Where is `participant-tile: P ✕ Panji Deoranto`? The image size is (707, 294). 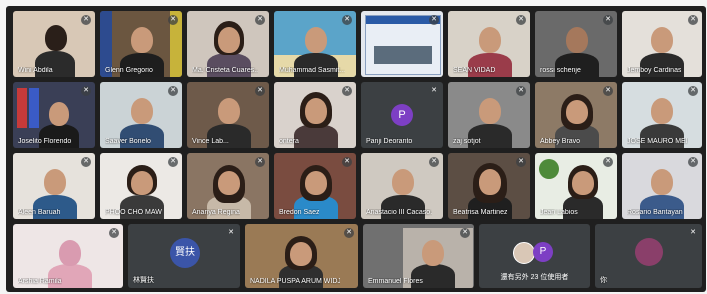 participant-tile: P ✕ Panji Deoranto is located at coordinates (402, 115).